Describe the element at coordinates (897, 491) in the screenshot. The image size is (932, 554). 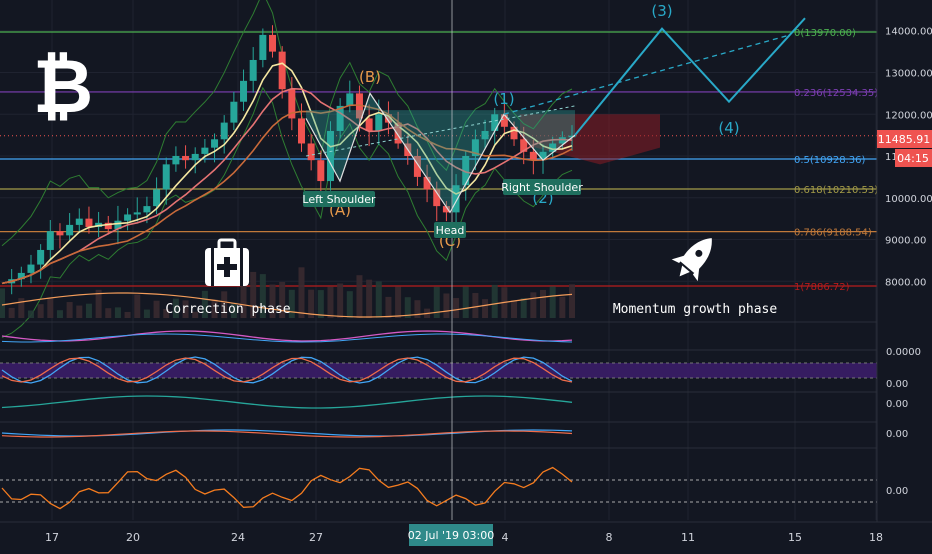
I see `cci-tick: 0.00` at that location.